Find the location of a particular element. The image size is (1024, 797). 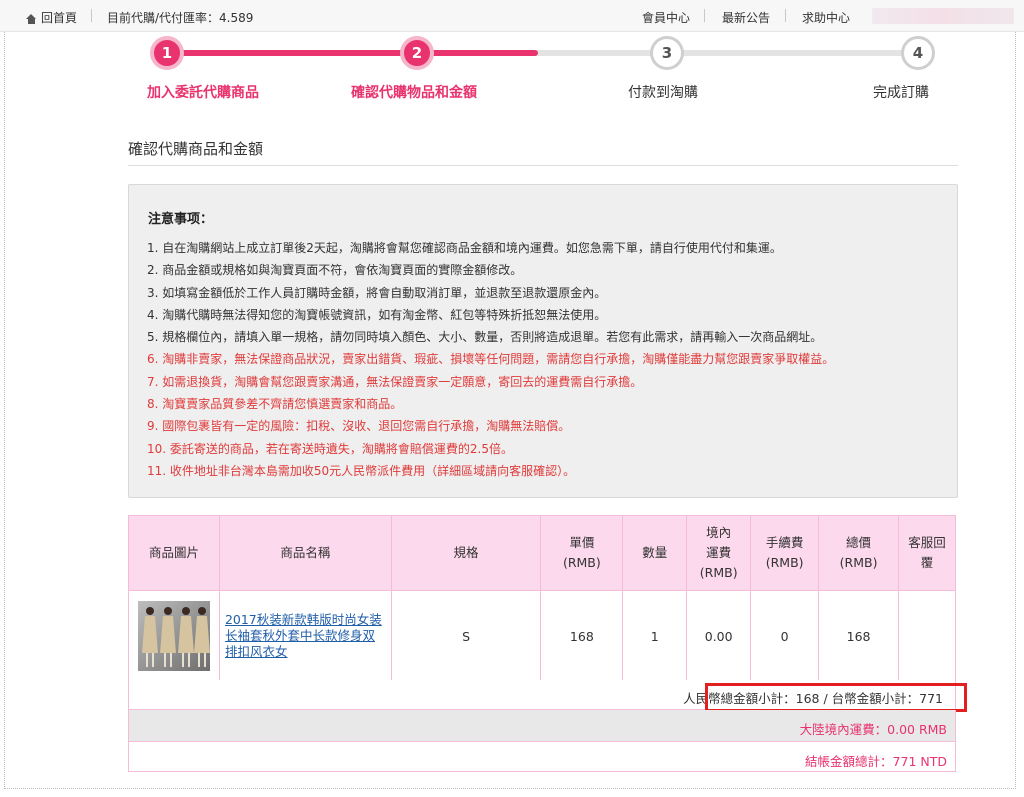

mainland-shipping-text: 大陸境內運費：0.00 RMB is located at coordinates (873, 729).